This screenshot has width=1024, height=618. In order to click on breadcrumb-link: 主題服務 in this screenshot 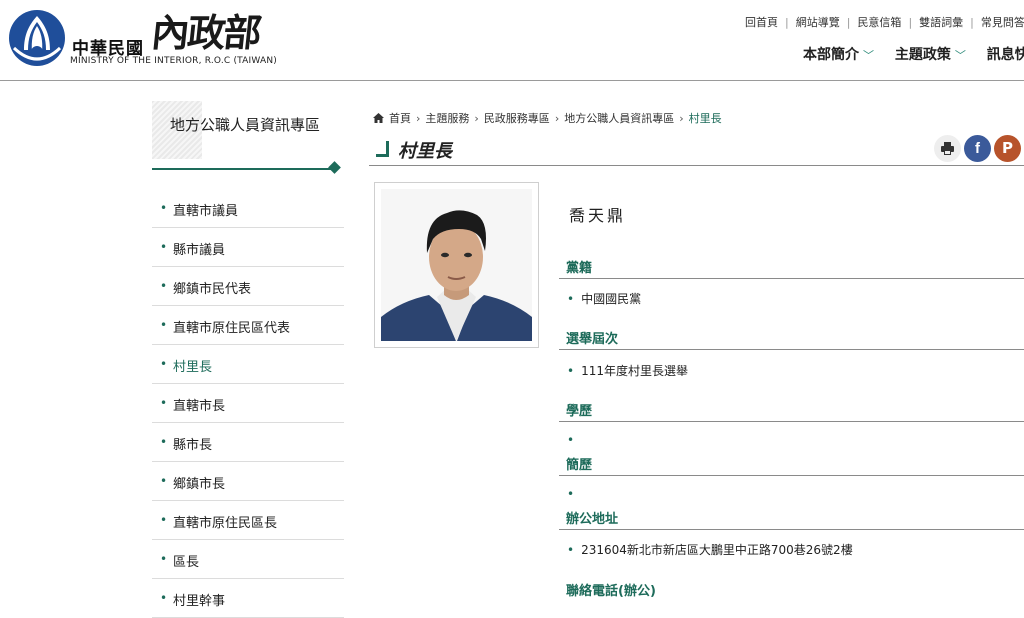, I will do `click(447, 118)`.